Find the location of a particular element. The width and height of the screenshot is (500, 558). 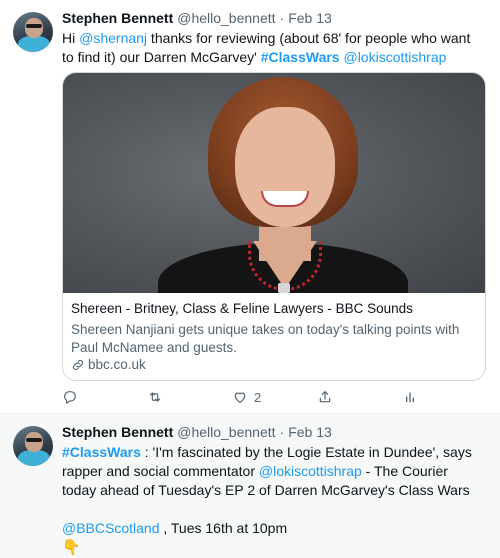

reply-button is located at coordinates (70, 397).